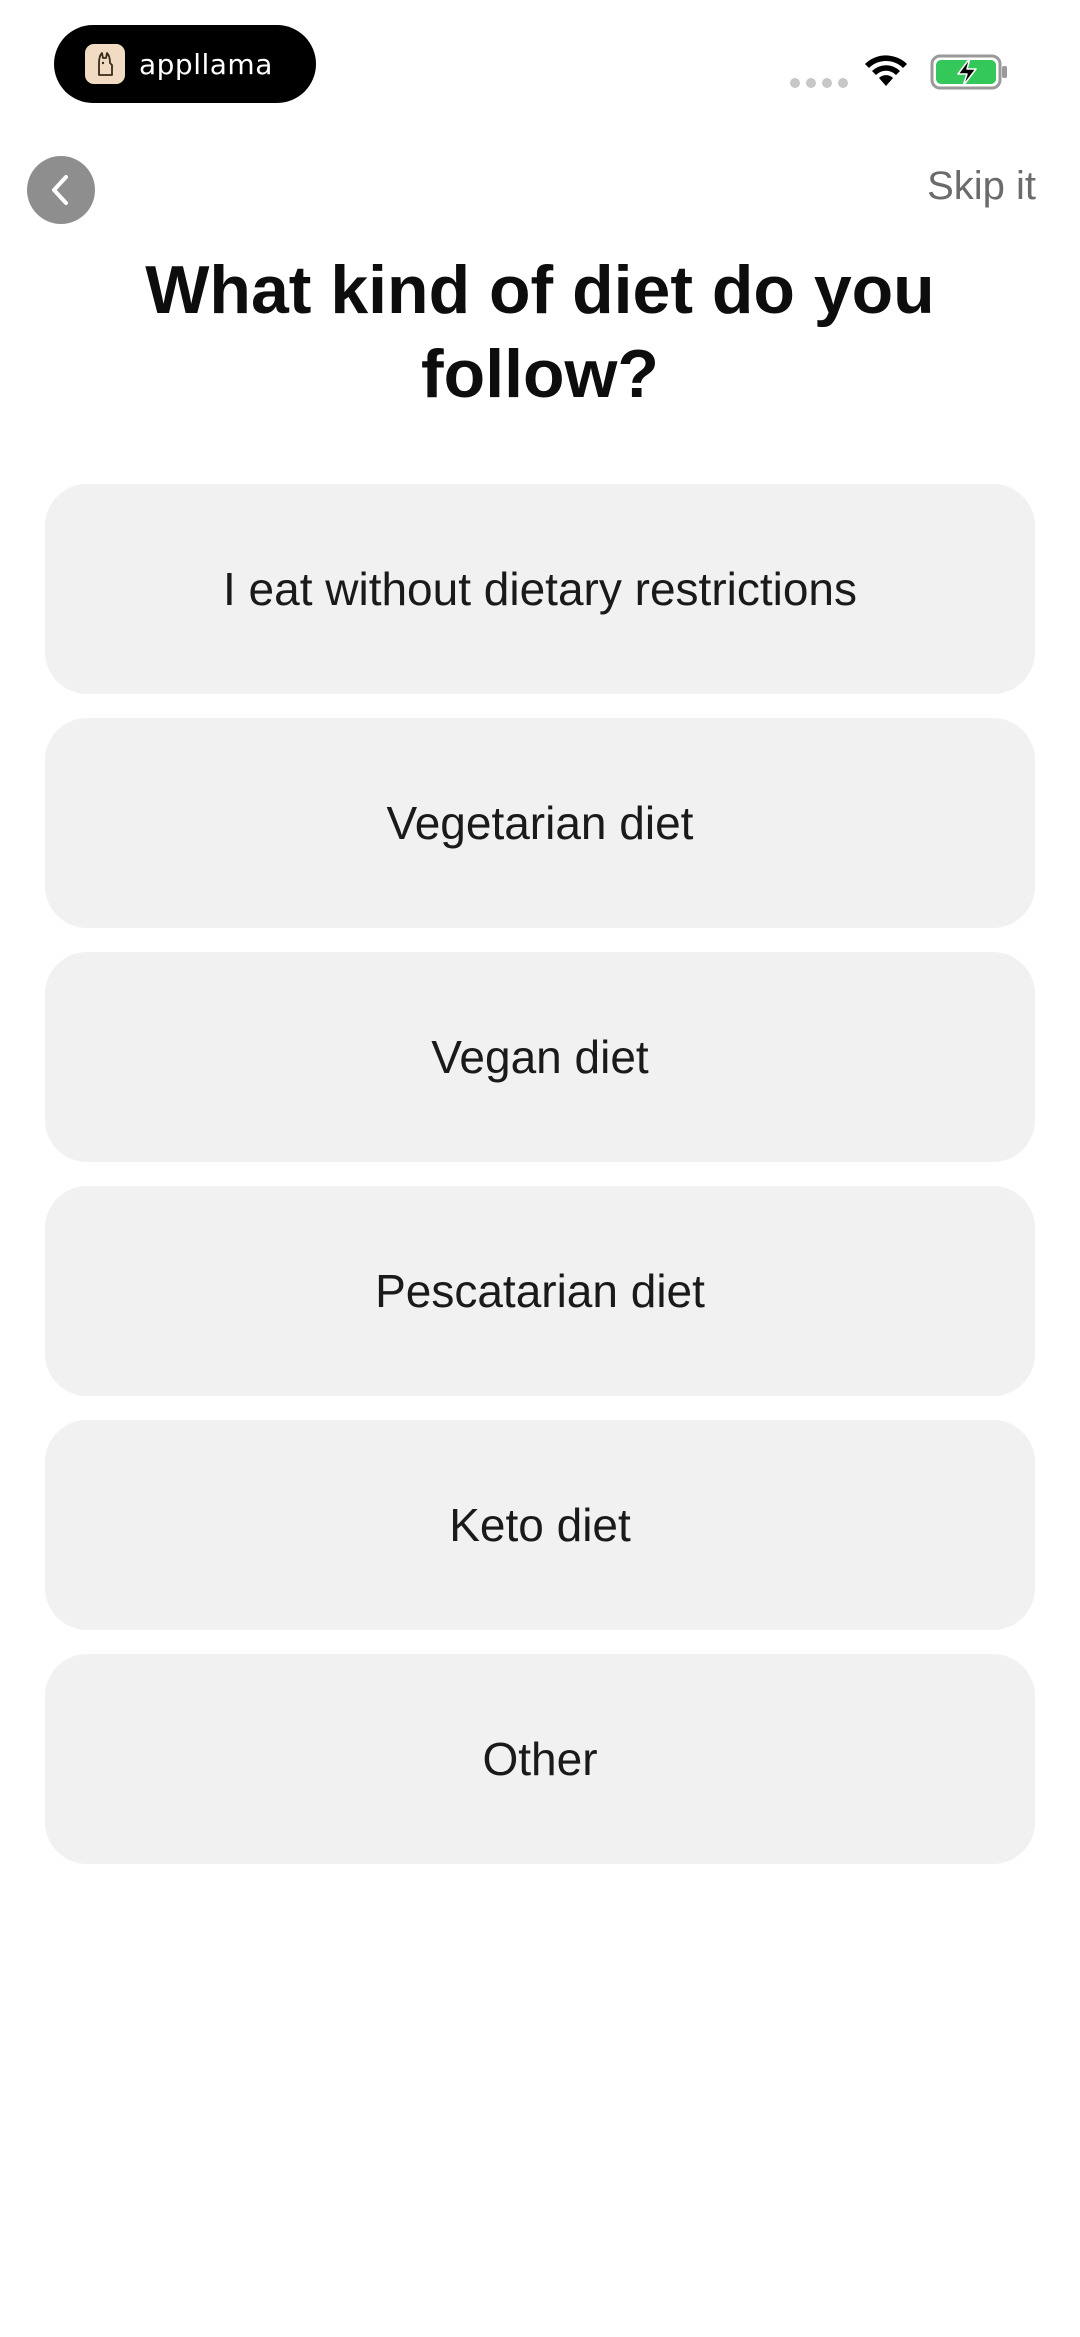  What do you see at coordinates (968, 72) in the screenshot?
I see `battery-charging-icon` at bounding box center [968, 72].